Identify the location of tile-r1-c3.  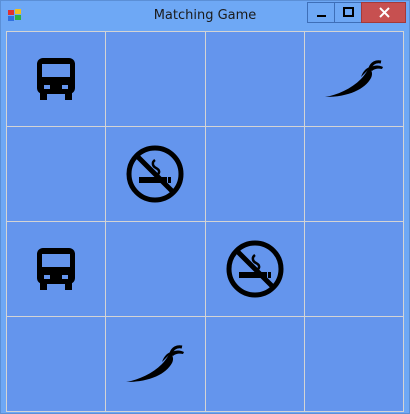
(255, 79).